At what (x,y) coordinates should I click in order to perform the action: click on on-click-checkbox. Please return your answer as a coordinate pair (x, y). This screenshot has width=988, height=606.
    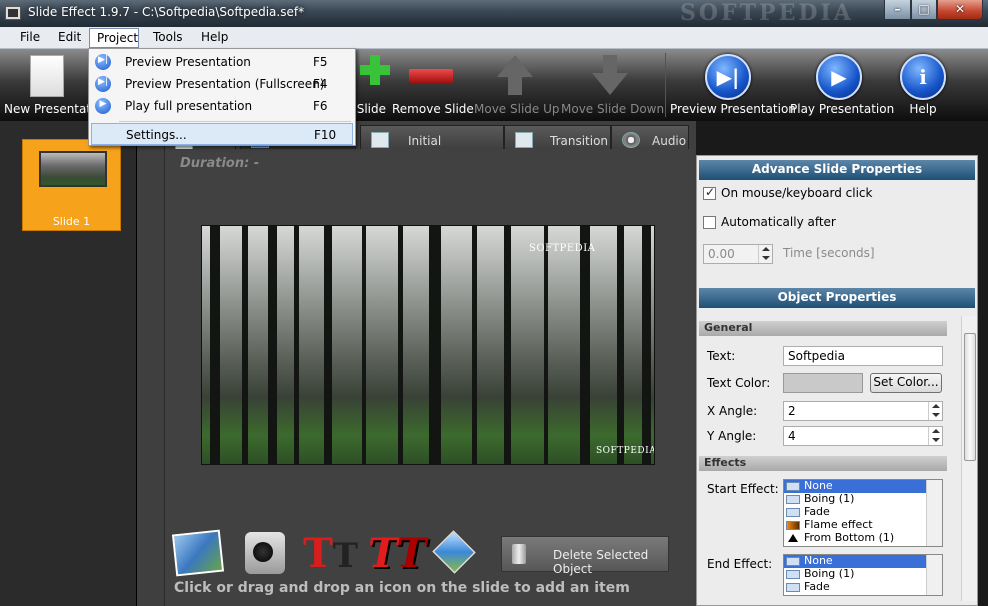
    Looking at the image, I should click on (709, 192).